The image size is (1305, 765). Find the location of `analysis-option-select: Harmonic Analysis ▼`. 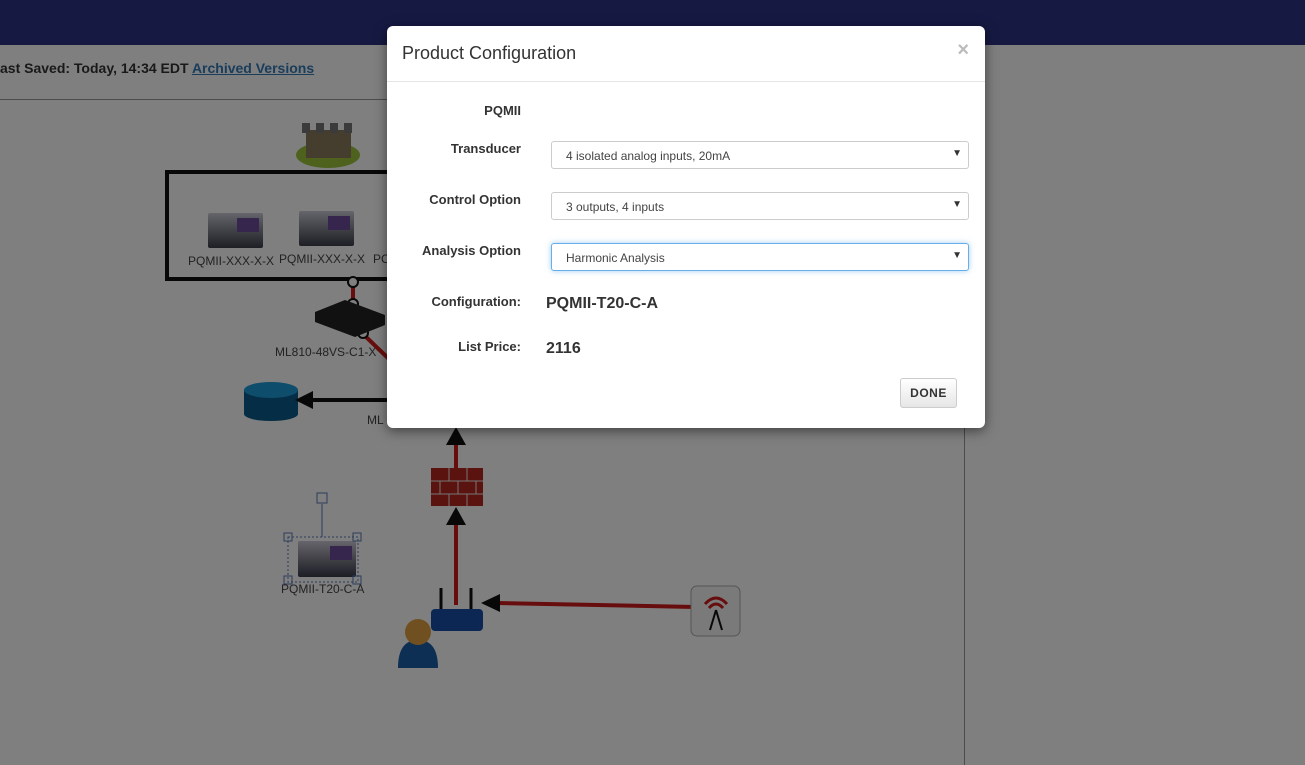

analysis-option-select: Harmonic Analysis ▼ is located at coordinates (760, 257).